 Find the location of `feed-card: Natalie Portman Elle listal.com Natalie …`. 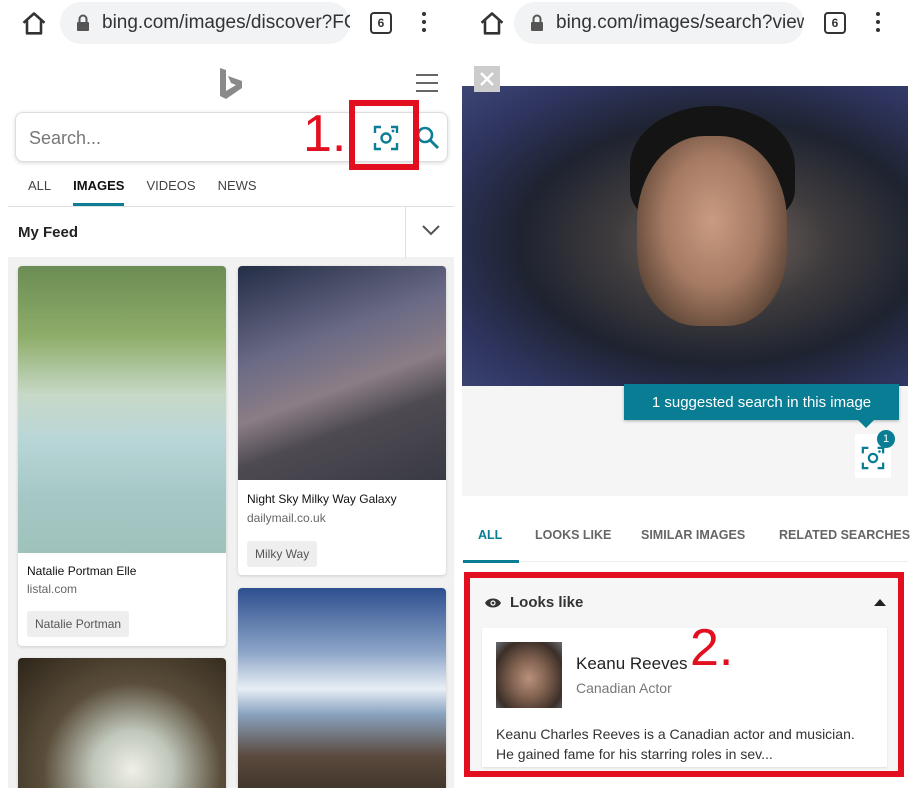

feed-card: Natalie Portman Elle listal.com Natalie … is located at coordinates (122, 456).